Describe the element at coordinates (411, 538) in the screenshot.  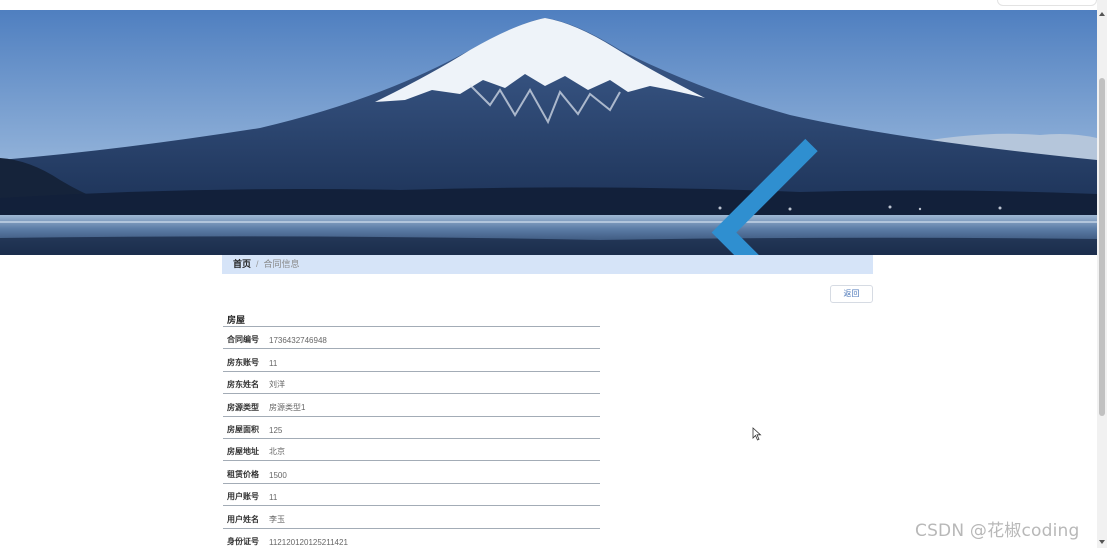
I see `detail-row-id-number: 身份证号 112120120125211421` at that location.